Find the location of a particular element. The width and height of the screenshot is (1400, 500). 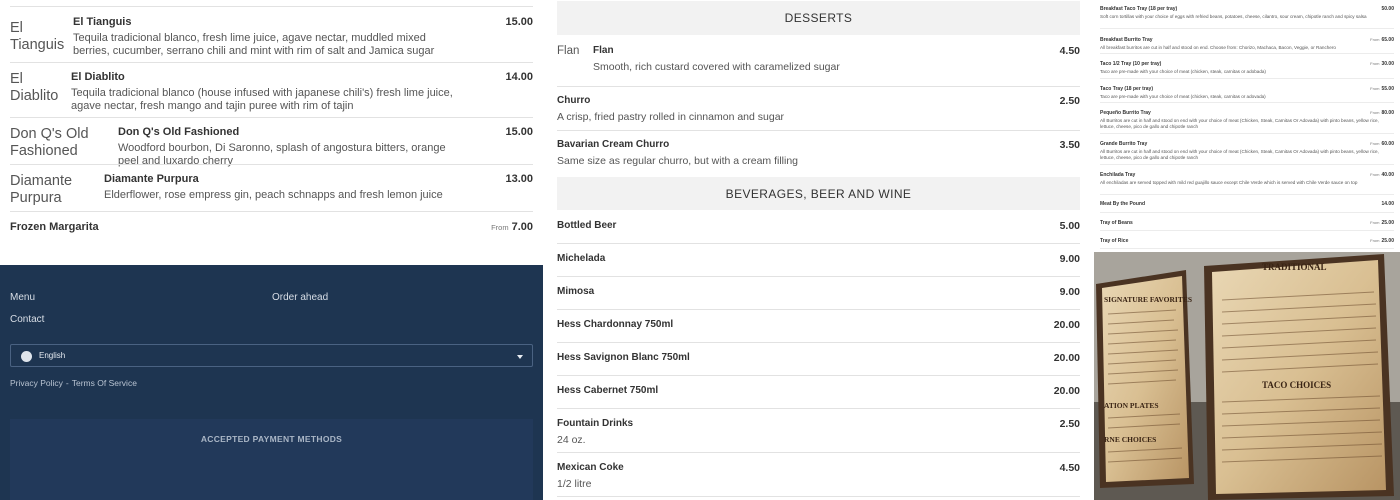

item-price: From 40.00 is located at coordinates (1382, 175).